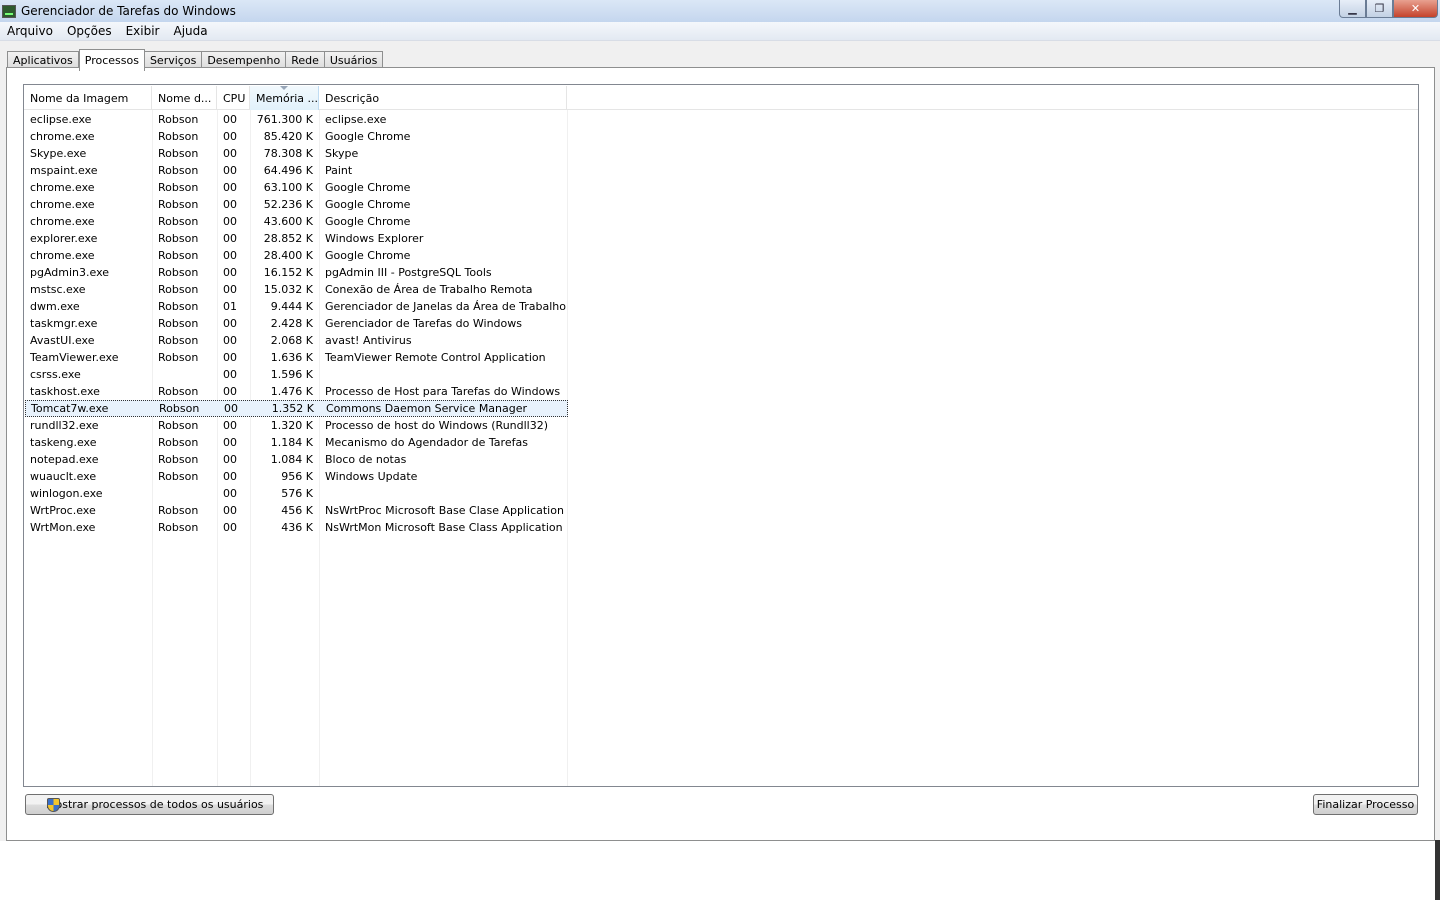  What do you see at coordinates (721, 153) in the screenshot?
I see `table-row: Skype.exe Robson 00 78.308 K Skype` at bounding box center [721, 153].